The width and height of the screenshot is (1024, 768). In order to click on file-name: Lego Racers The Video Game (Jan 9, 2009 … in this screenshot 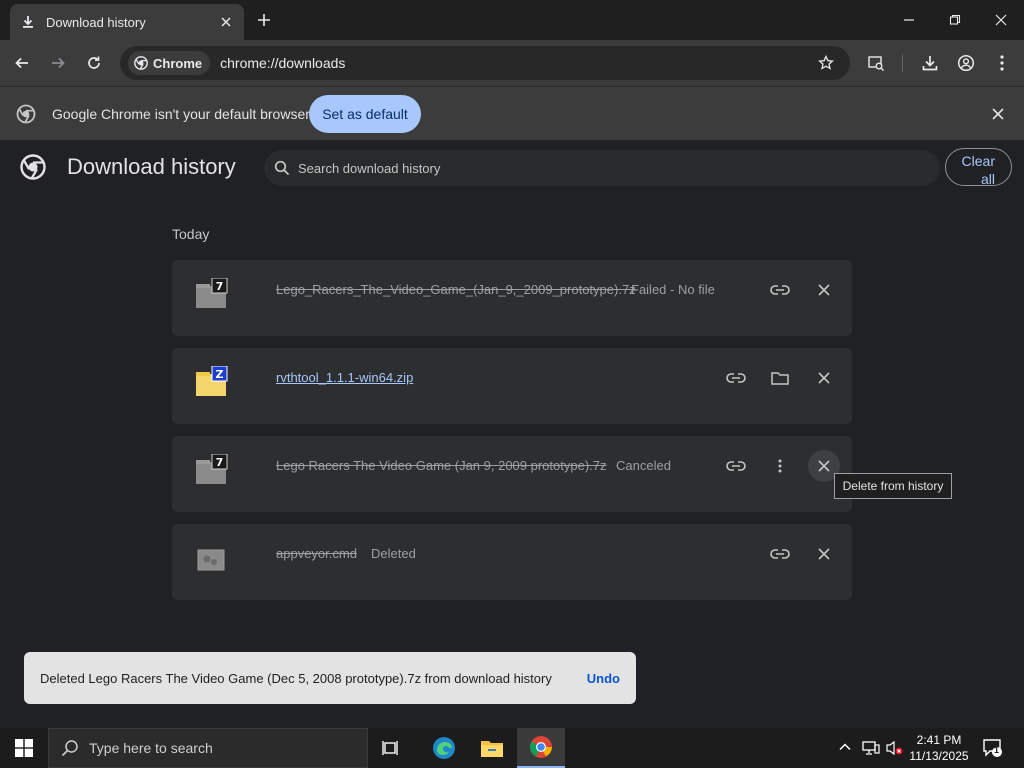, I will do `click(441, 465)`.